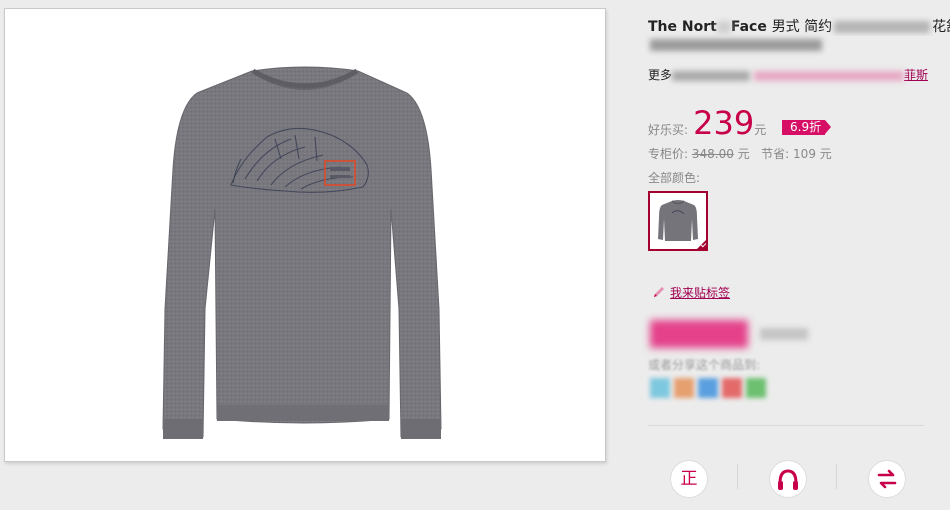  What do you see at coordinates (699, 334) in the screenshot?
I see `buy-button-blurred` at bounding box center [699, 334].